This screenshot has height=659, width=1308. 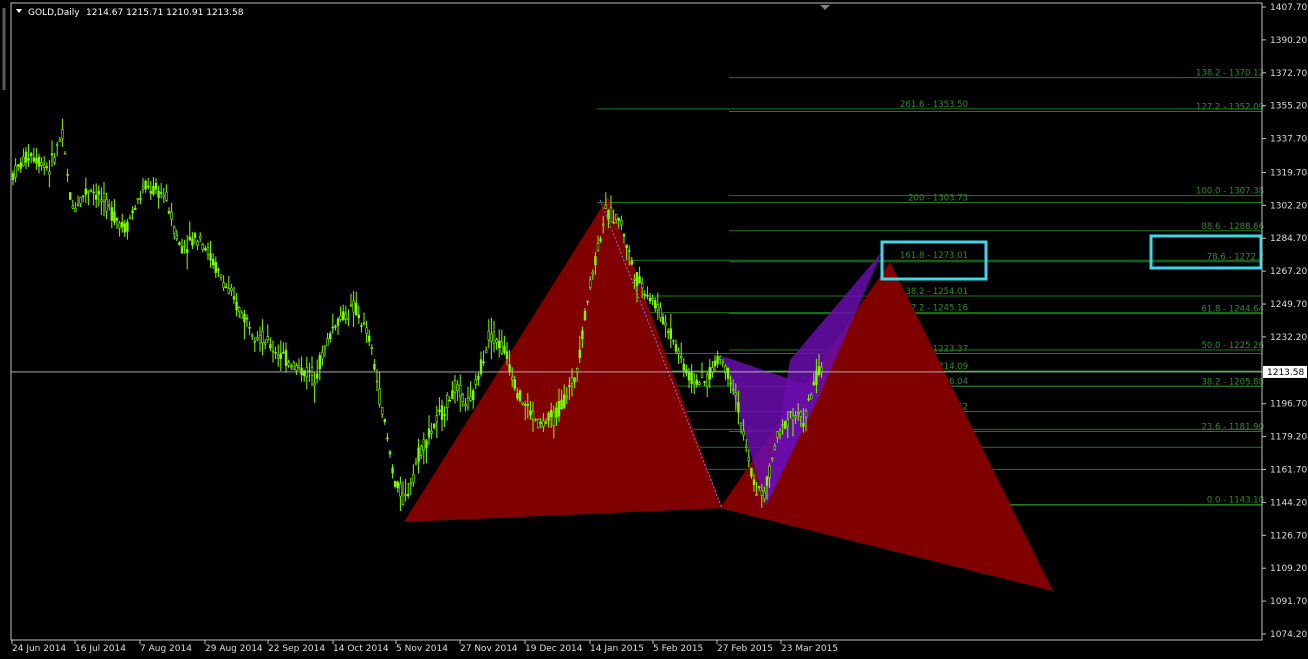 What do you see at coordinates (1288, 305) in the screenshot?
I see `price-label: 1249.70` at bounding box center [1288, 305].